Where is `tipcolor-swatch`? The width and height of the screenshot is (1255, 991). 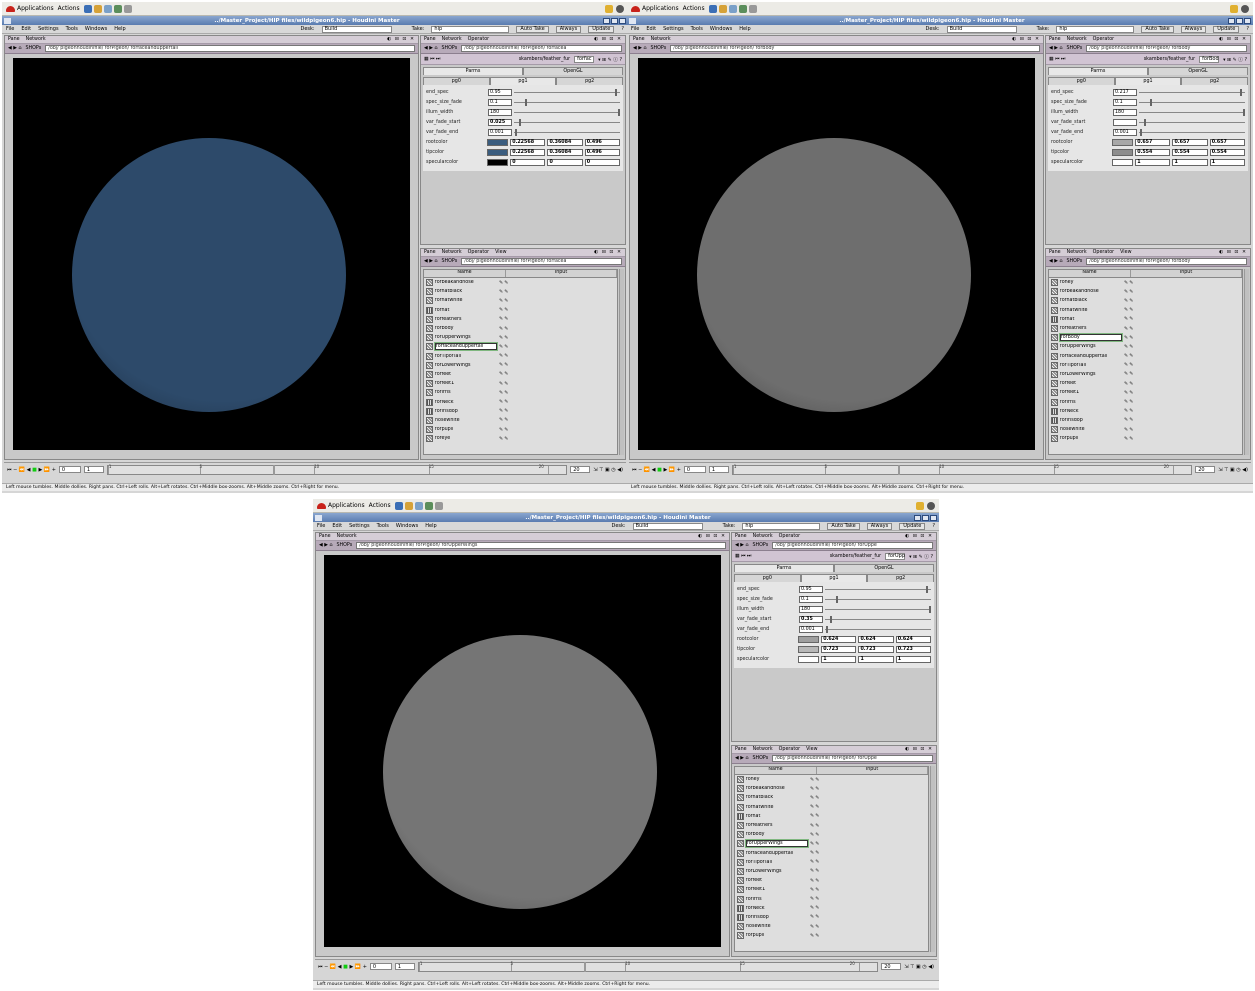 tipcolor-swatch is located at coordinates (808, 649).